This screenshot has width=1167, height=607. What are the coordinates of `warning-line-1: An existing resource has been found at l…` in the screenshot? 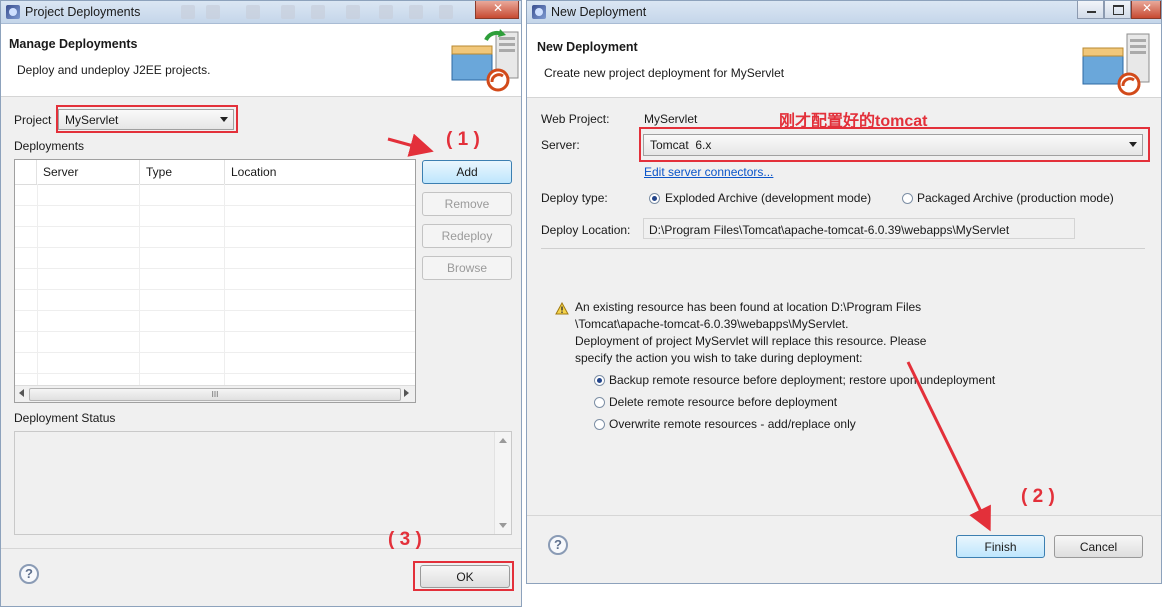 It's located at (748, 307).